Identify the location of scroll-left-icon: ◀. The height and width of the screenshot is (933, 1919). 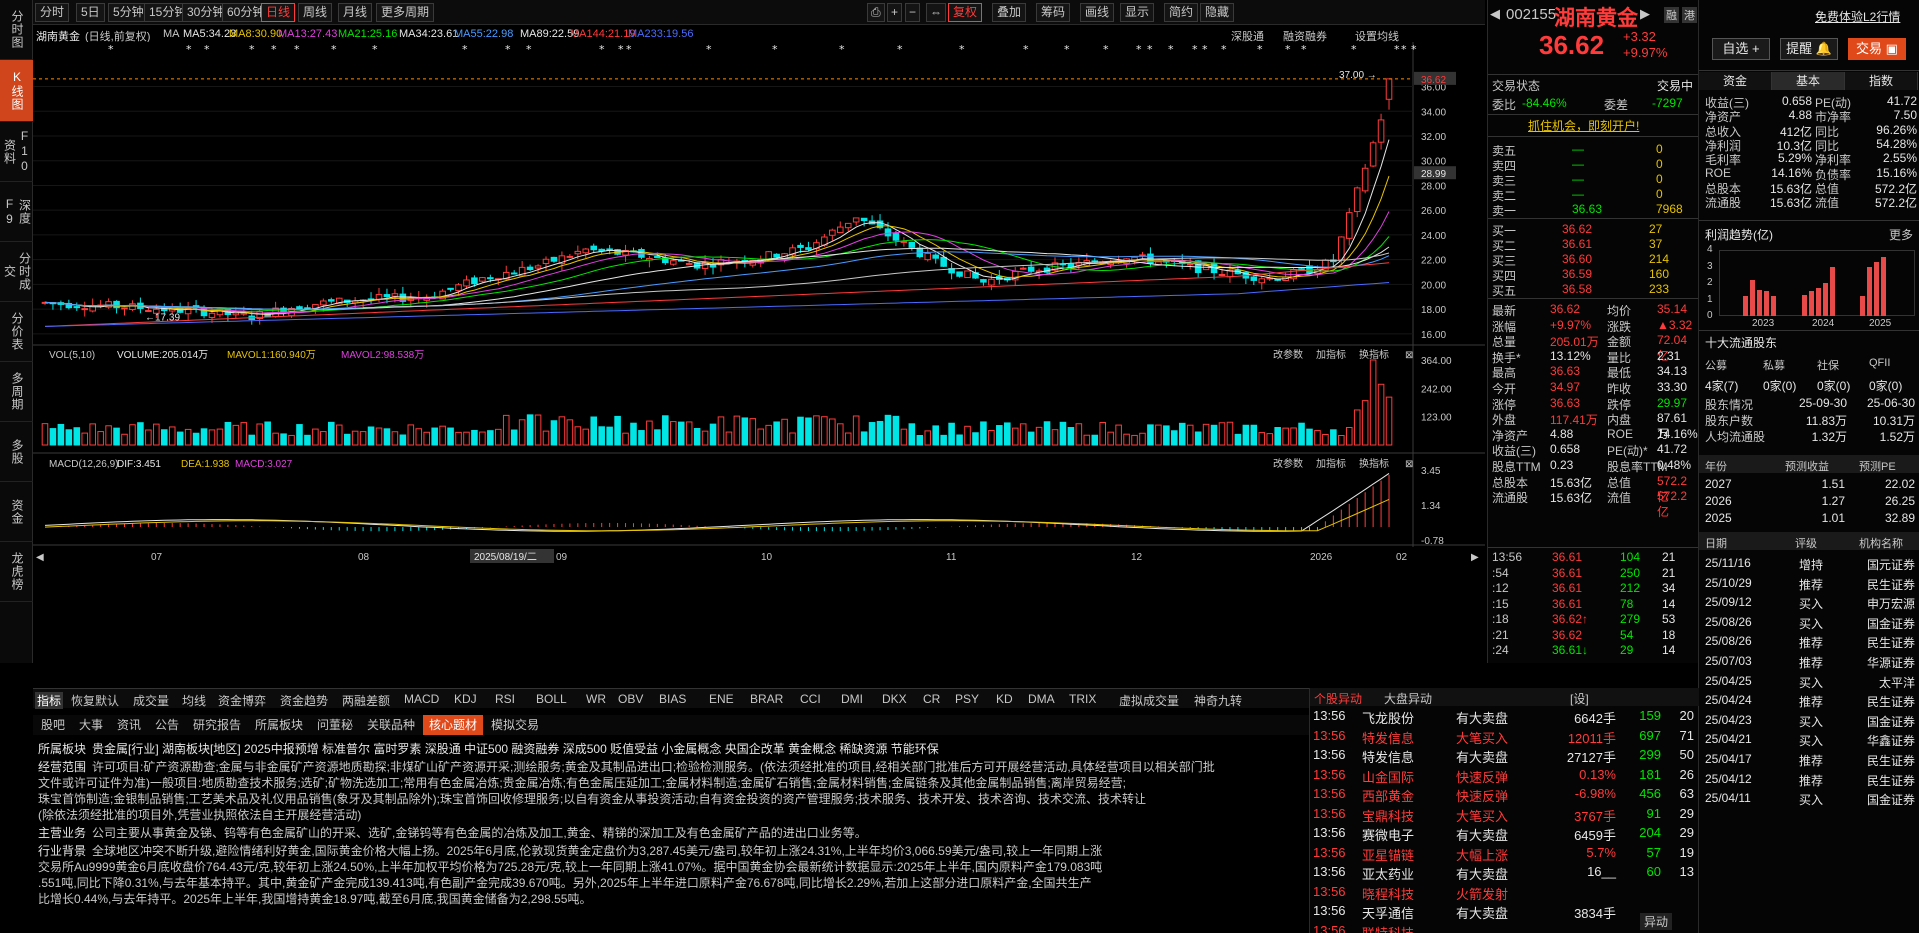
(40, 557).